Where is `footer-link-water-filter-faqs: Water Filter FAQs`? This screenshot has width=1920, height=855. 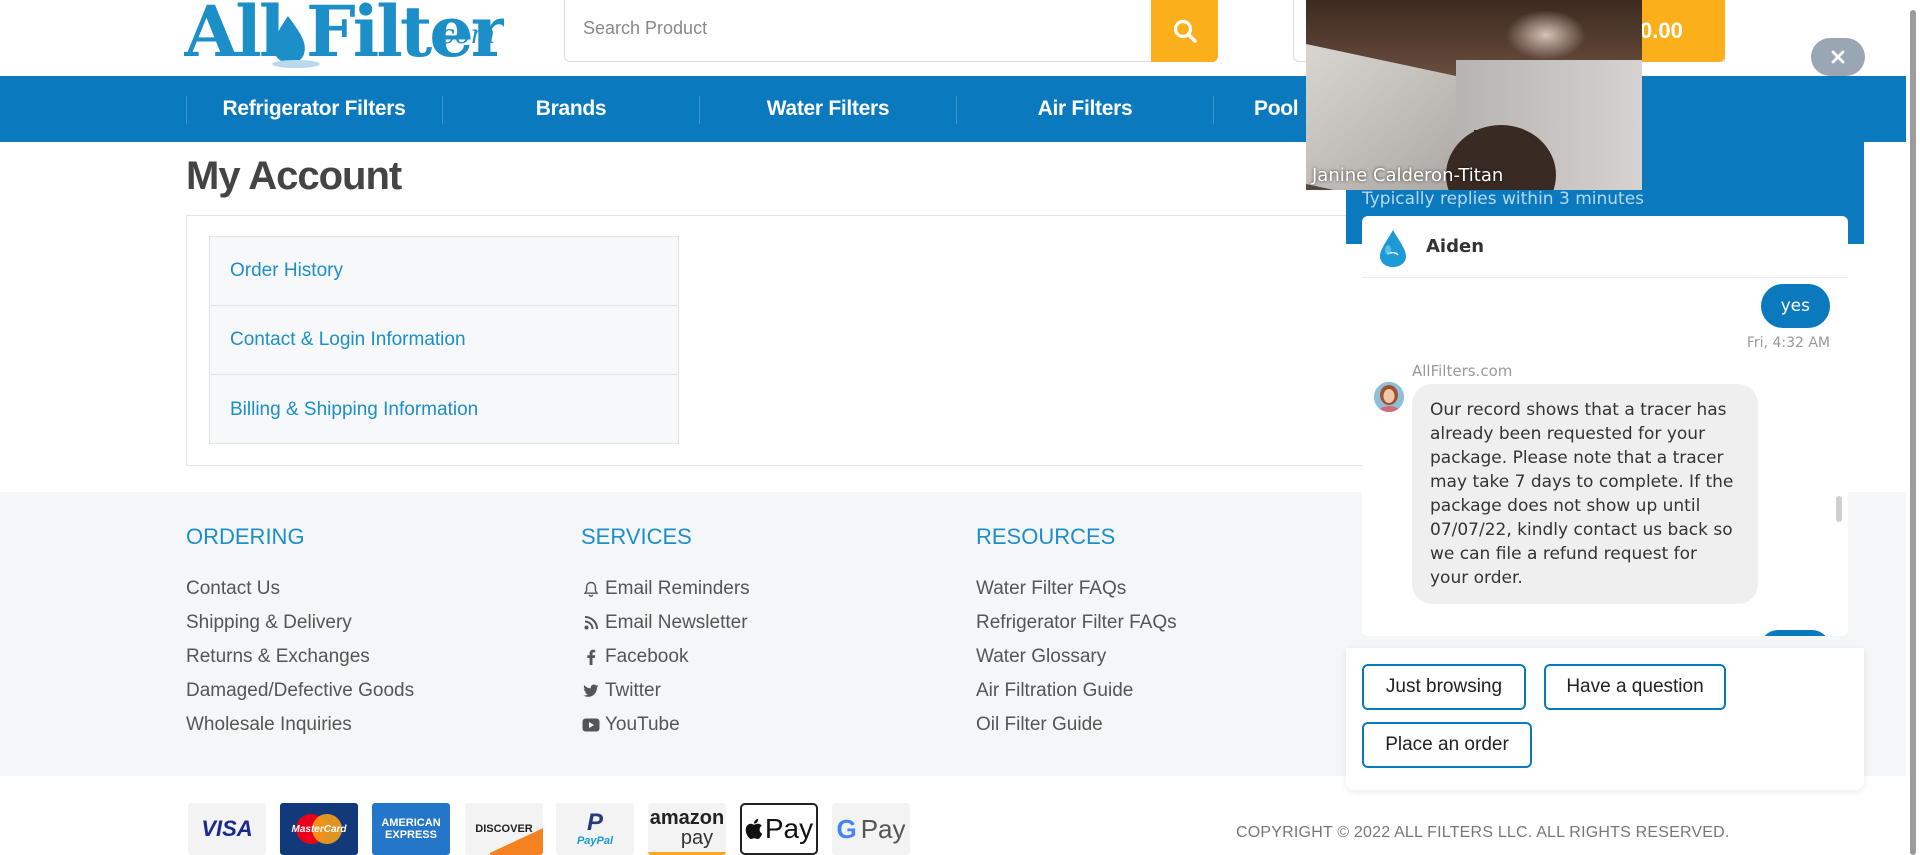 footer-link-water-filter-faqs: Water Filter FAQs is located at coordinates (1076, 589).